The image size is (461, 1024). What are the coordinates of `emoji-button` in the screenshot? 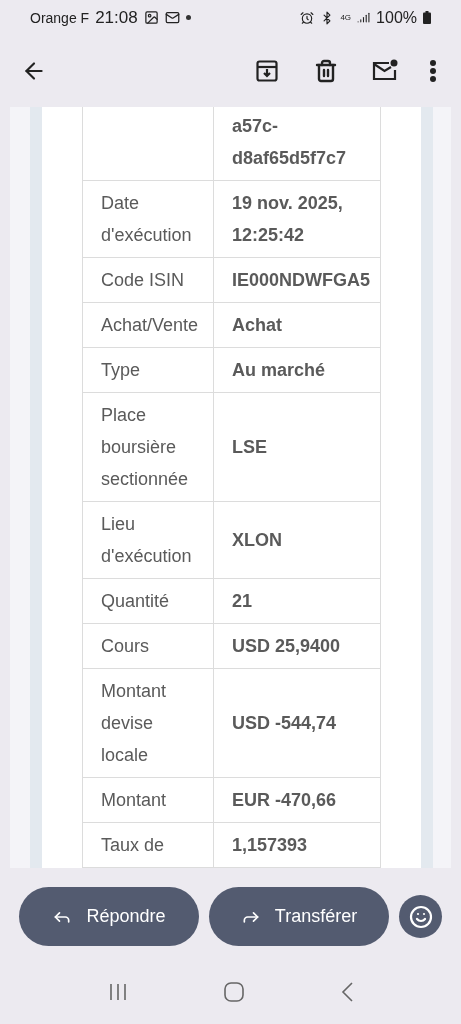 It's located at (420, 916).